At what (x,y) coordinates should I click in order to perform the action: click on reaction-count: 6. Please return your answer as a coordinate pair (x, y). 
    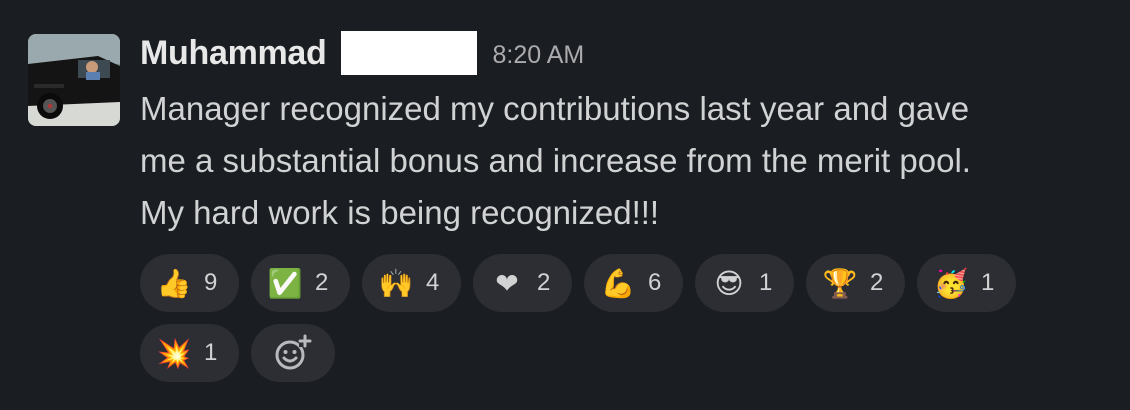
    Looking at the image, I should click on (655, 282).